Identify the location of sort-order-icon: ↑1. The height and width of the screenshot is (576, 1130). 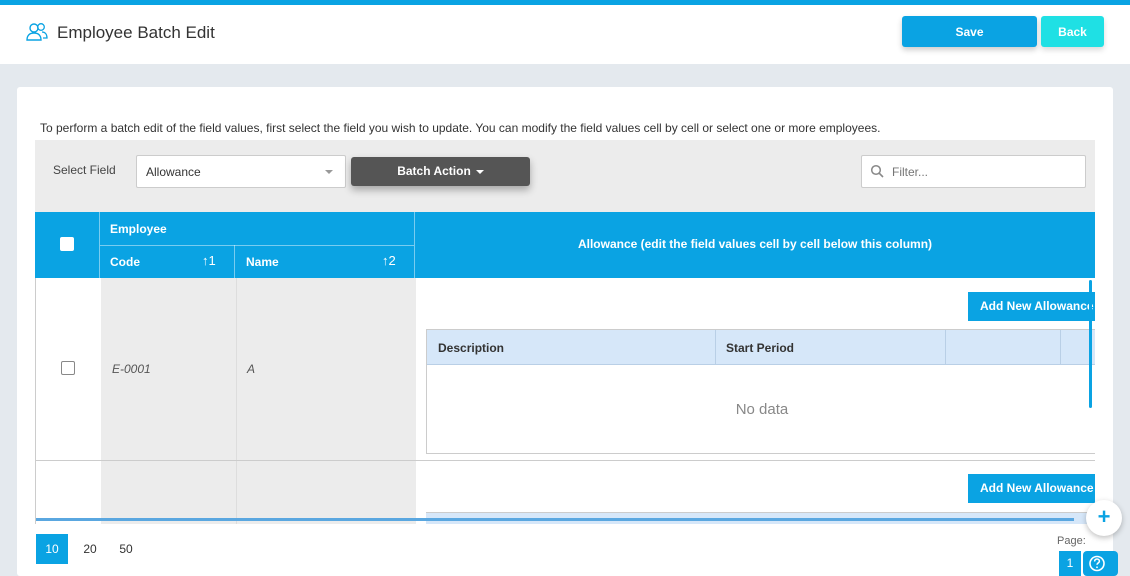
(209, 260).